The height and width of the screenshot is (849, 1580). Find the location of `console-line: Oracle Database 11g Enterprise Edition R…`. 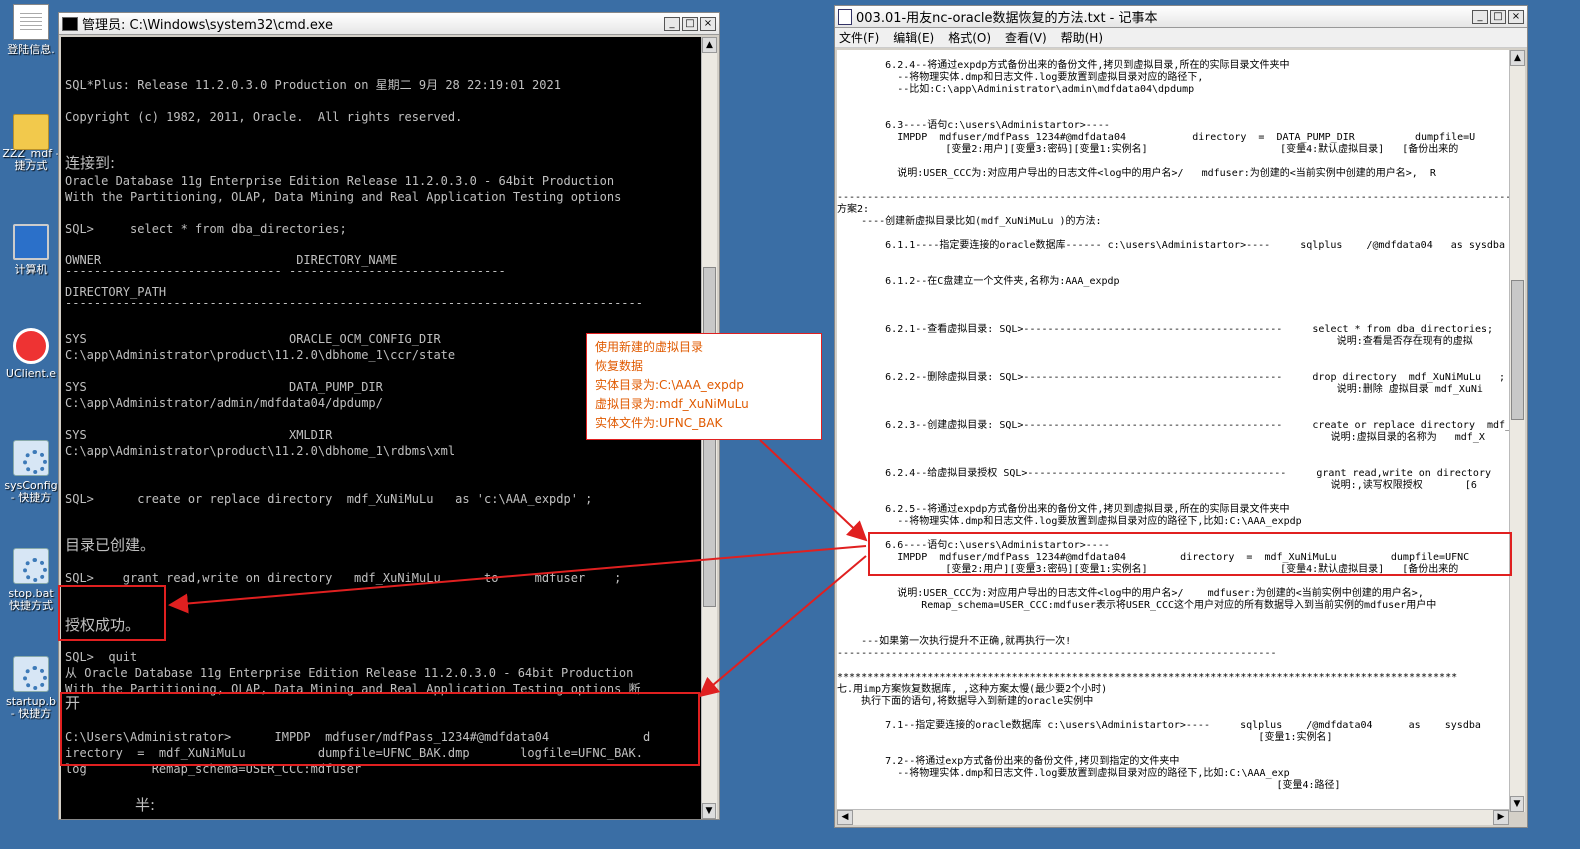

console-line: Oracle Database 11g Enterprise Edition R… is located at coordinates (340, 181).